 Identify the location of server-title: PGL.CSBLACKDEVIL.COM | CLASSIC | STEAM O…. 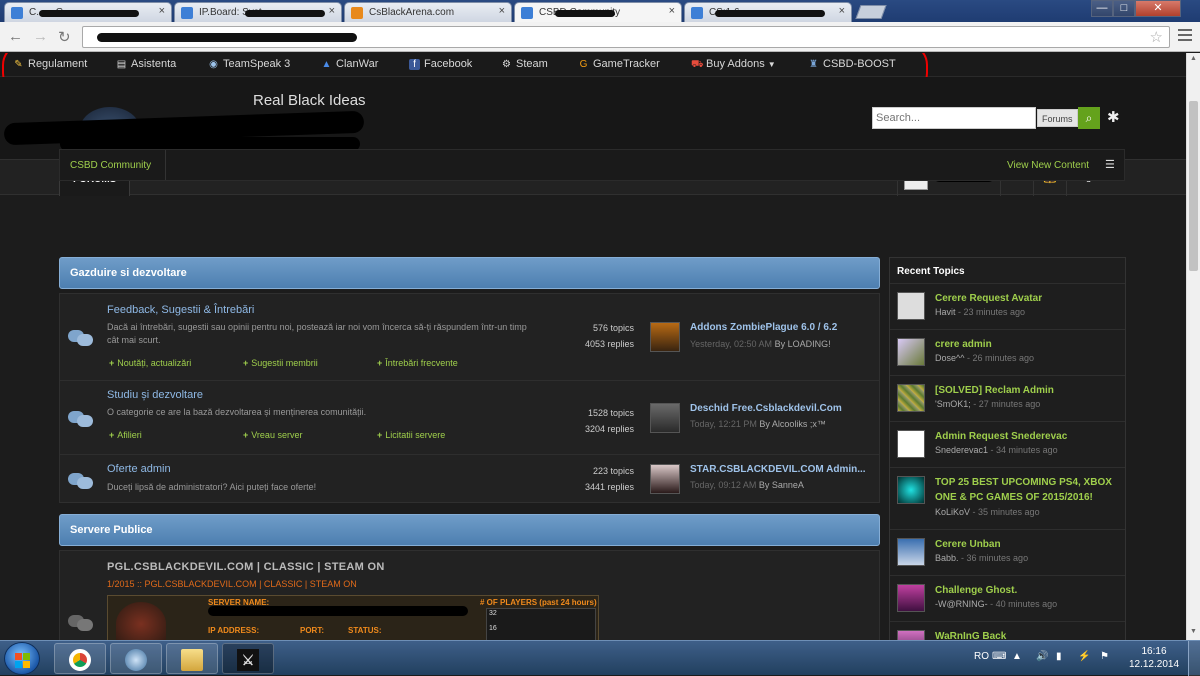
(246, 567).